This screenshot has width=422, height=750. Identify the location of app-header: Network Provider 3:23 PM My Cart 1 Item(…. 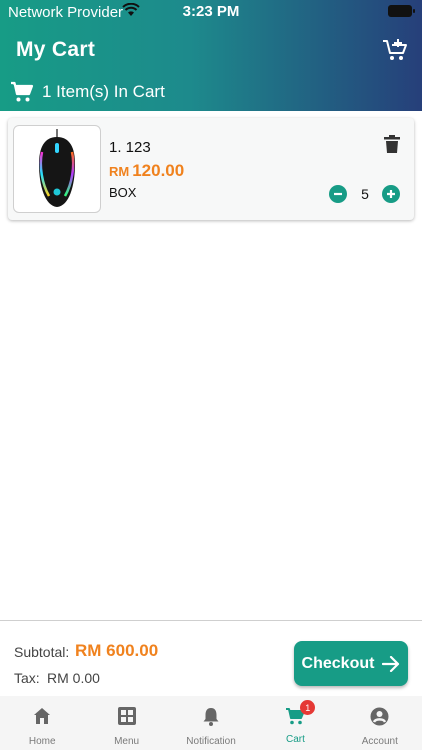
(211, 55).